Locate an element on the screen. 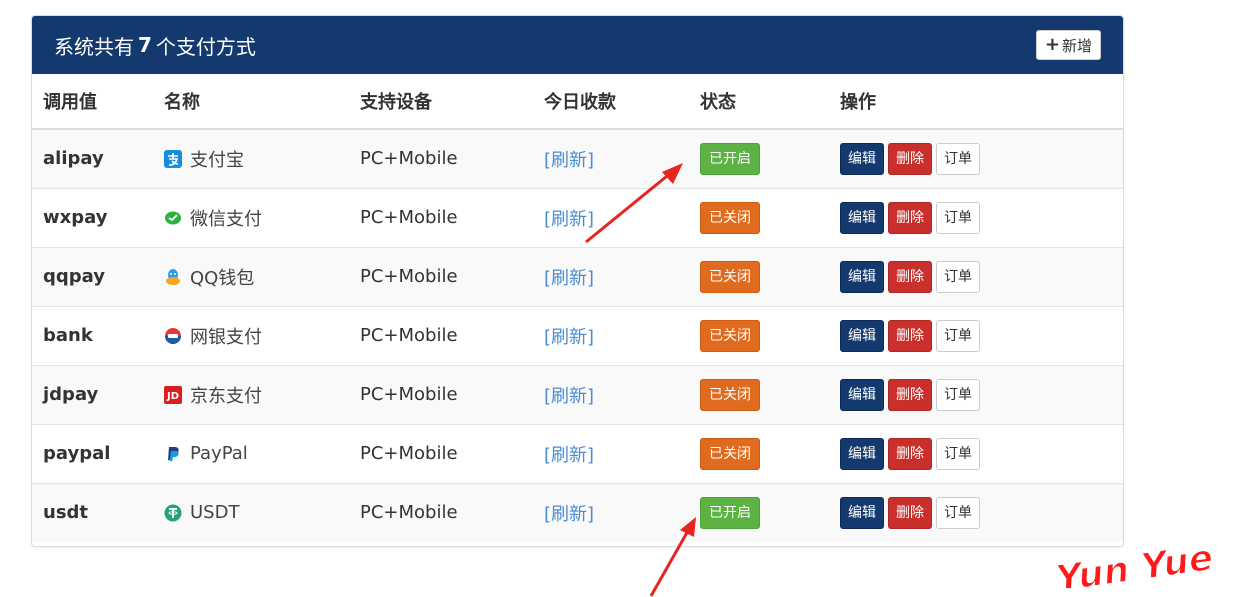  svg-text: JD is located at coordinates (172, 396).